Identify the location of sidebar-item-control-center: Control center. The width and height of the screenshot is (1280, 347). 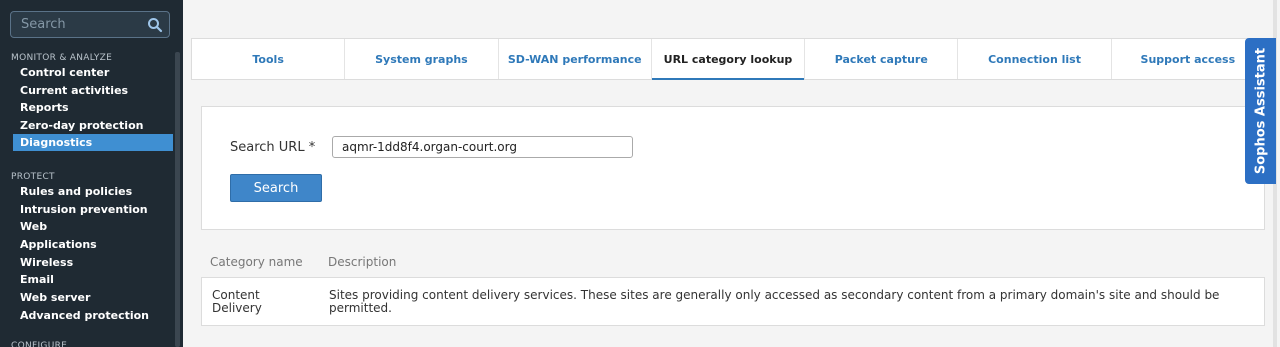
(93, 72).